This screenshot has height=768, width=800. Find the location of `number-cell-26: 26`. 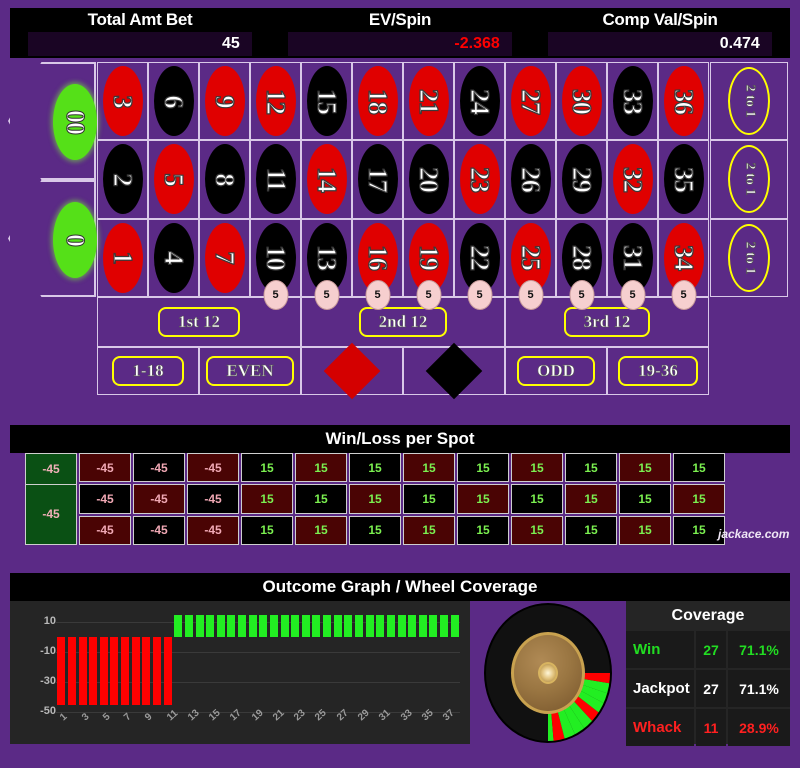

number-cell-26: 26 is located at coordinates (530, 179).